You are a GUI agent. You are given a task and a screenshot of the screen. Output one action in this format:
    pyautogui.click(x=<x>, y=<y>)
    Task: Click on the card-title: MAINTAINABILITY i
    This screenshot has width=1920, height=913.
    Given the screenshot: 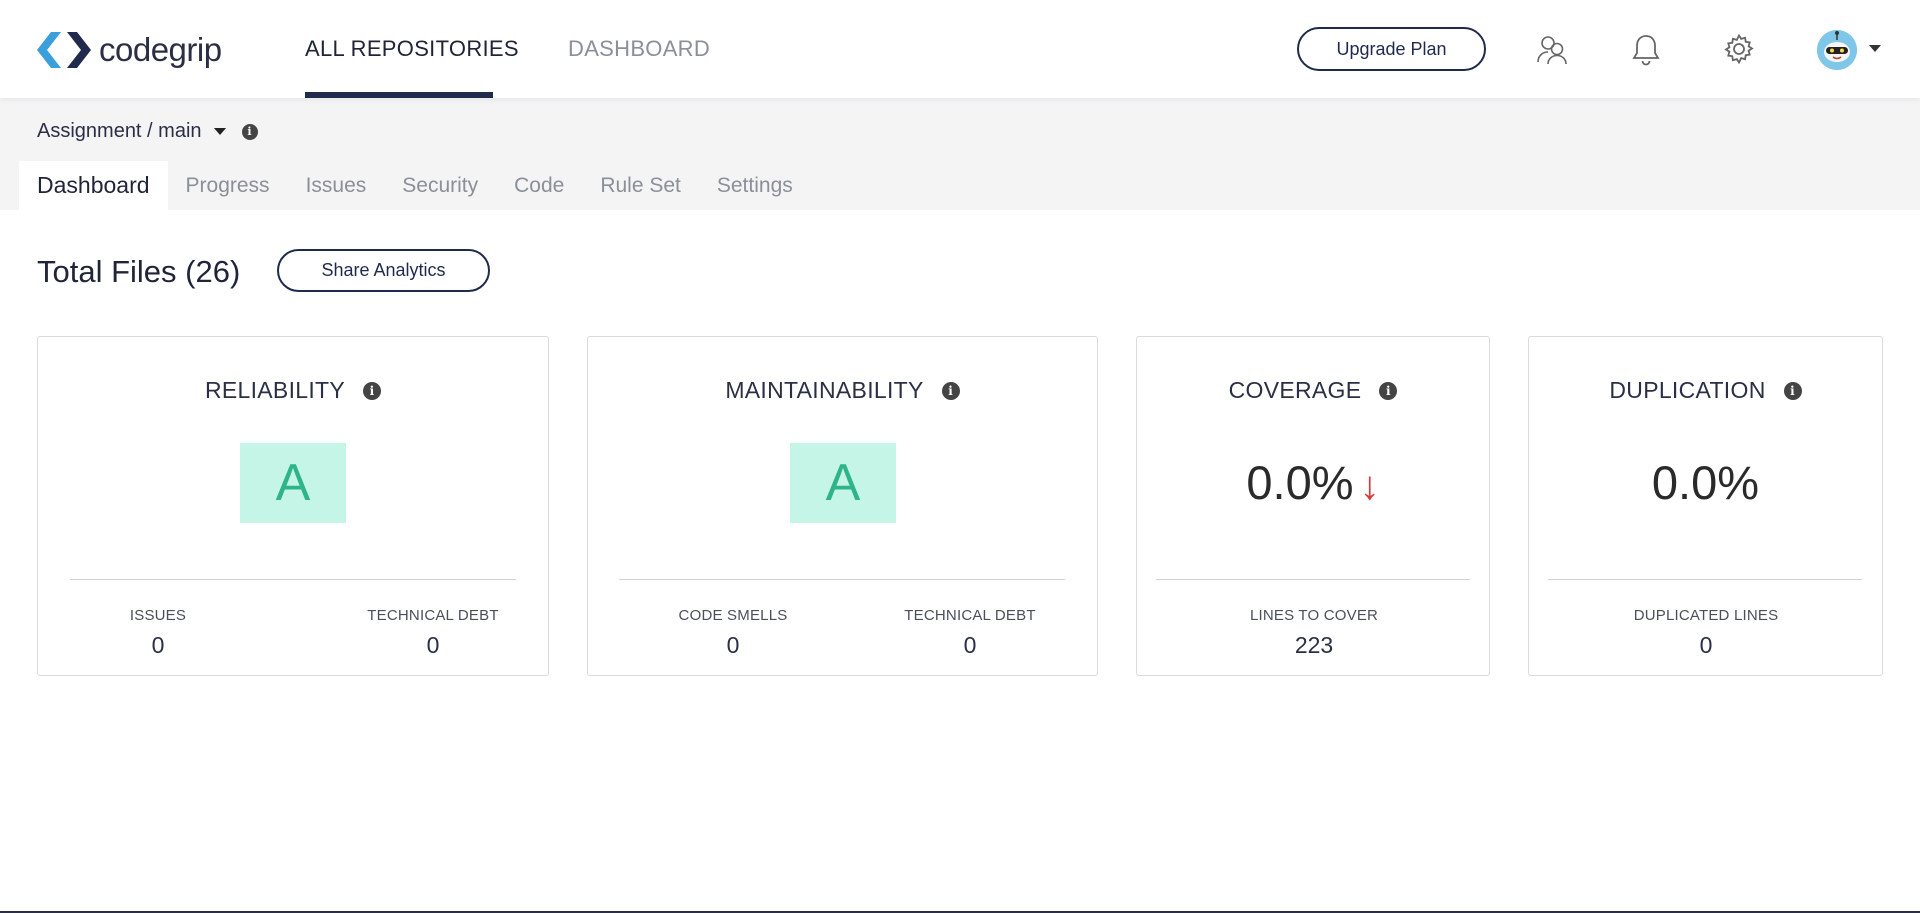 What is the action you would take?
    pyautogui.click(x=842, y=390)
    